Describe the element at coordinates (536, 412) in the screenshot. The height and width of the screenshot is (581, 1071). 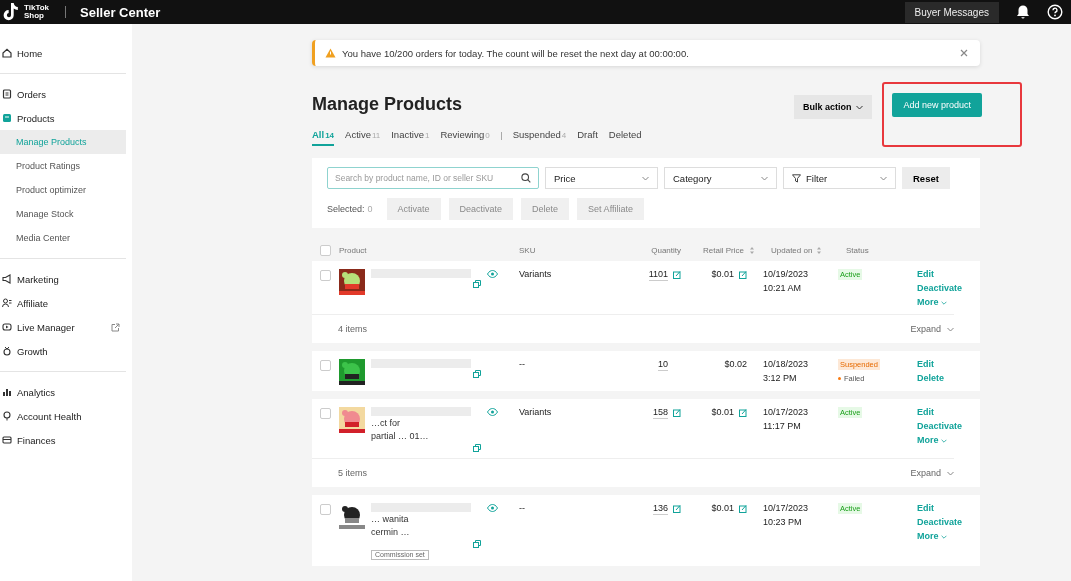
I see `sku-cell-text: Variants` at that location.